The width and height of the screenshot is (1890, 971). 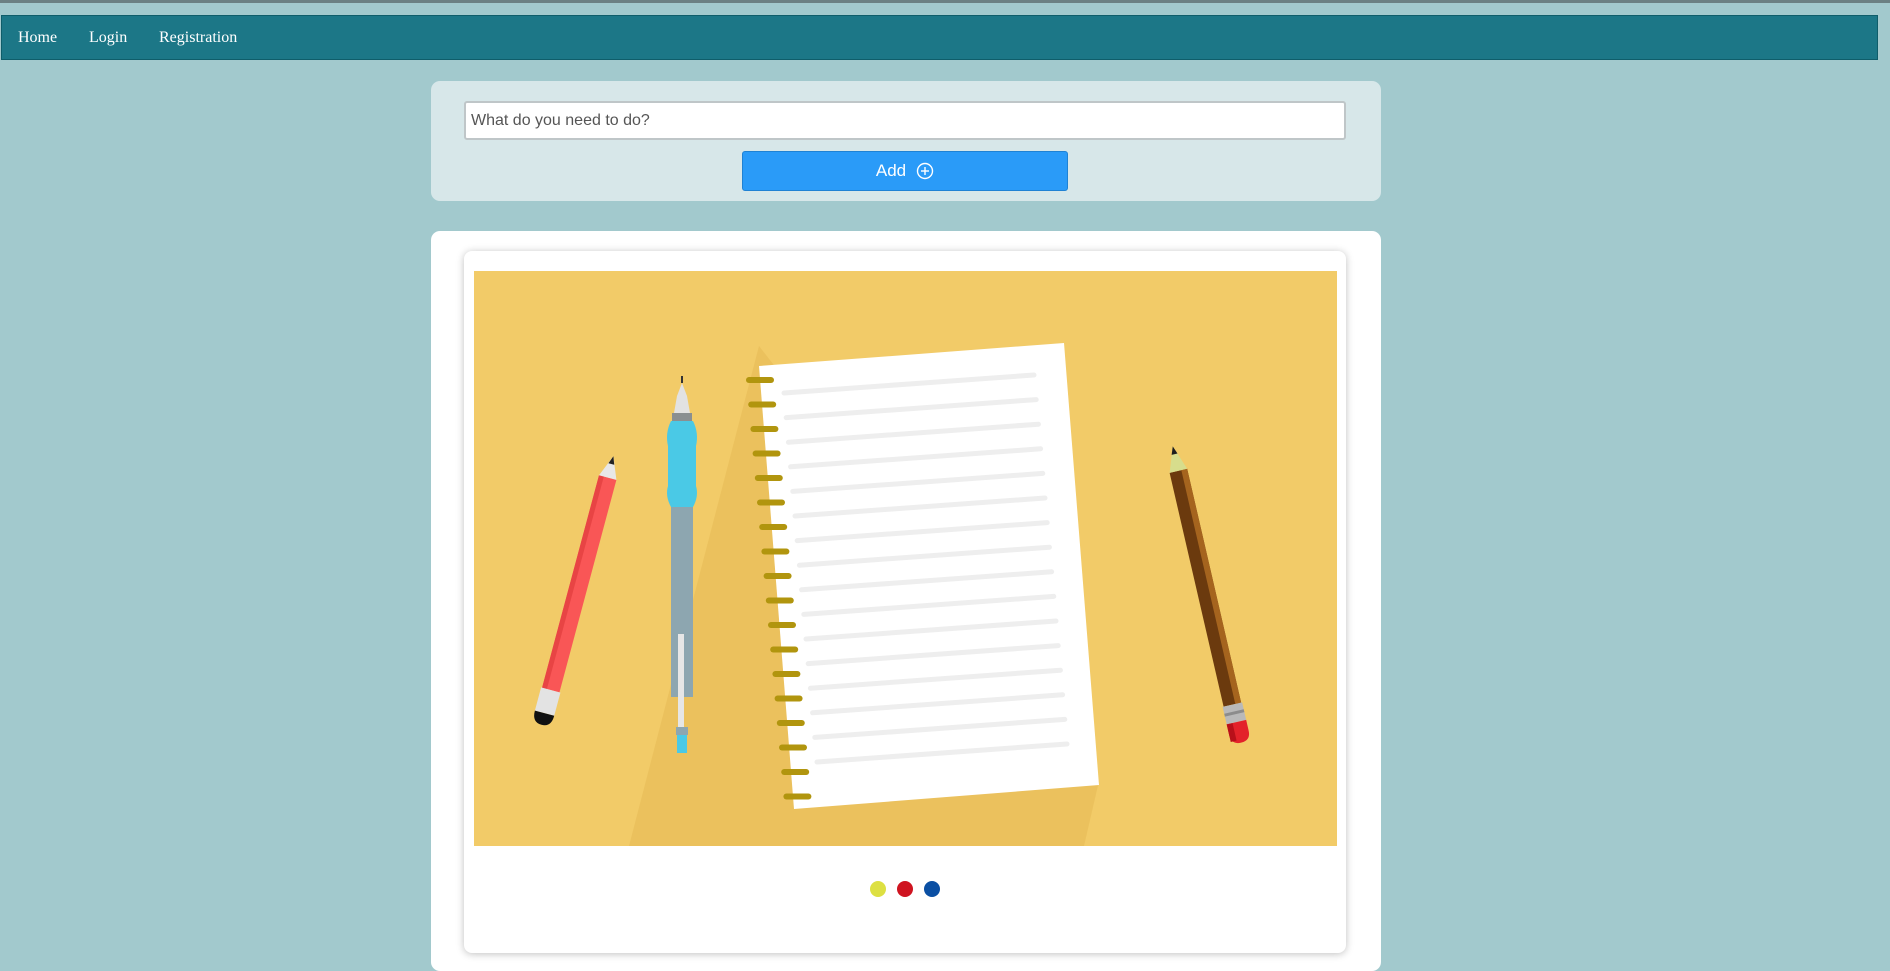 What do you see at coordinates (925, 171) in the screenshot?
I see `plus-circle-icon` at bounding box center [925, 171].